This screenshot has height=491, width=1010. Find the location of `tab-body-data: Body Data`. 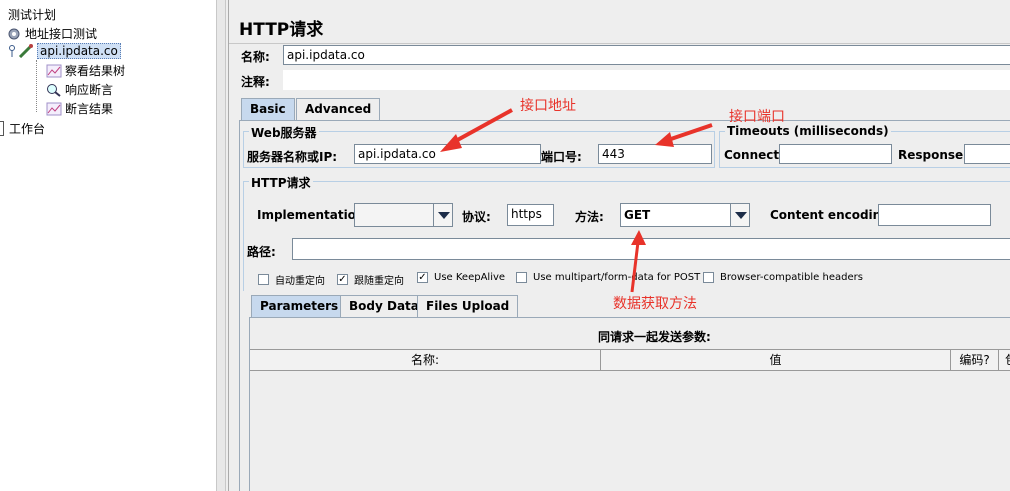

tab-body-data: Body Data is located at coordinates (384, 306).